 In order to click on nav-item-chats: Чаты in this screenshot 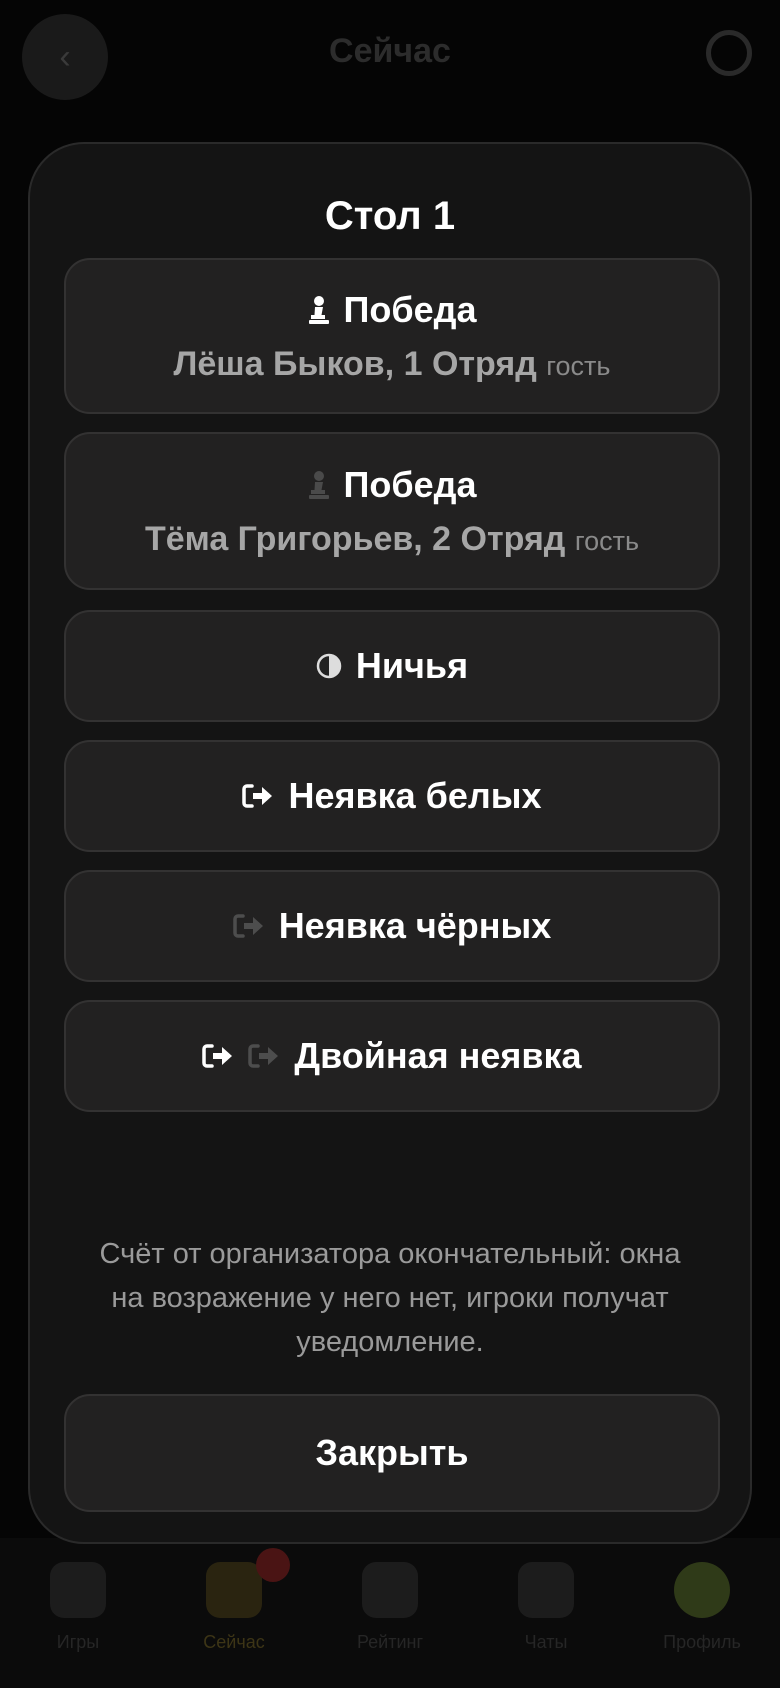, I will do `click(546, 1607)`.